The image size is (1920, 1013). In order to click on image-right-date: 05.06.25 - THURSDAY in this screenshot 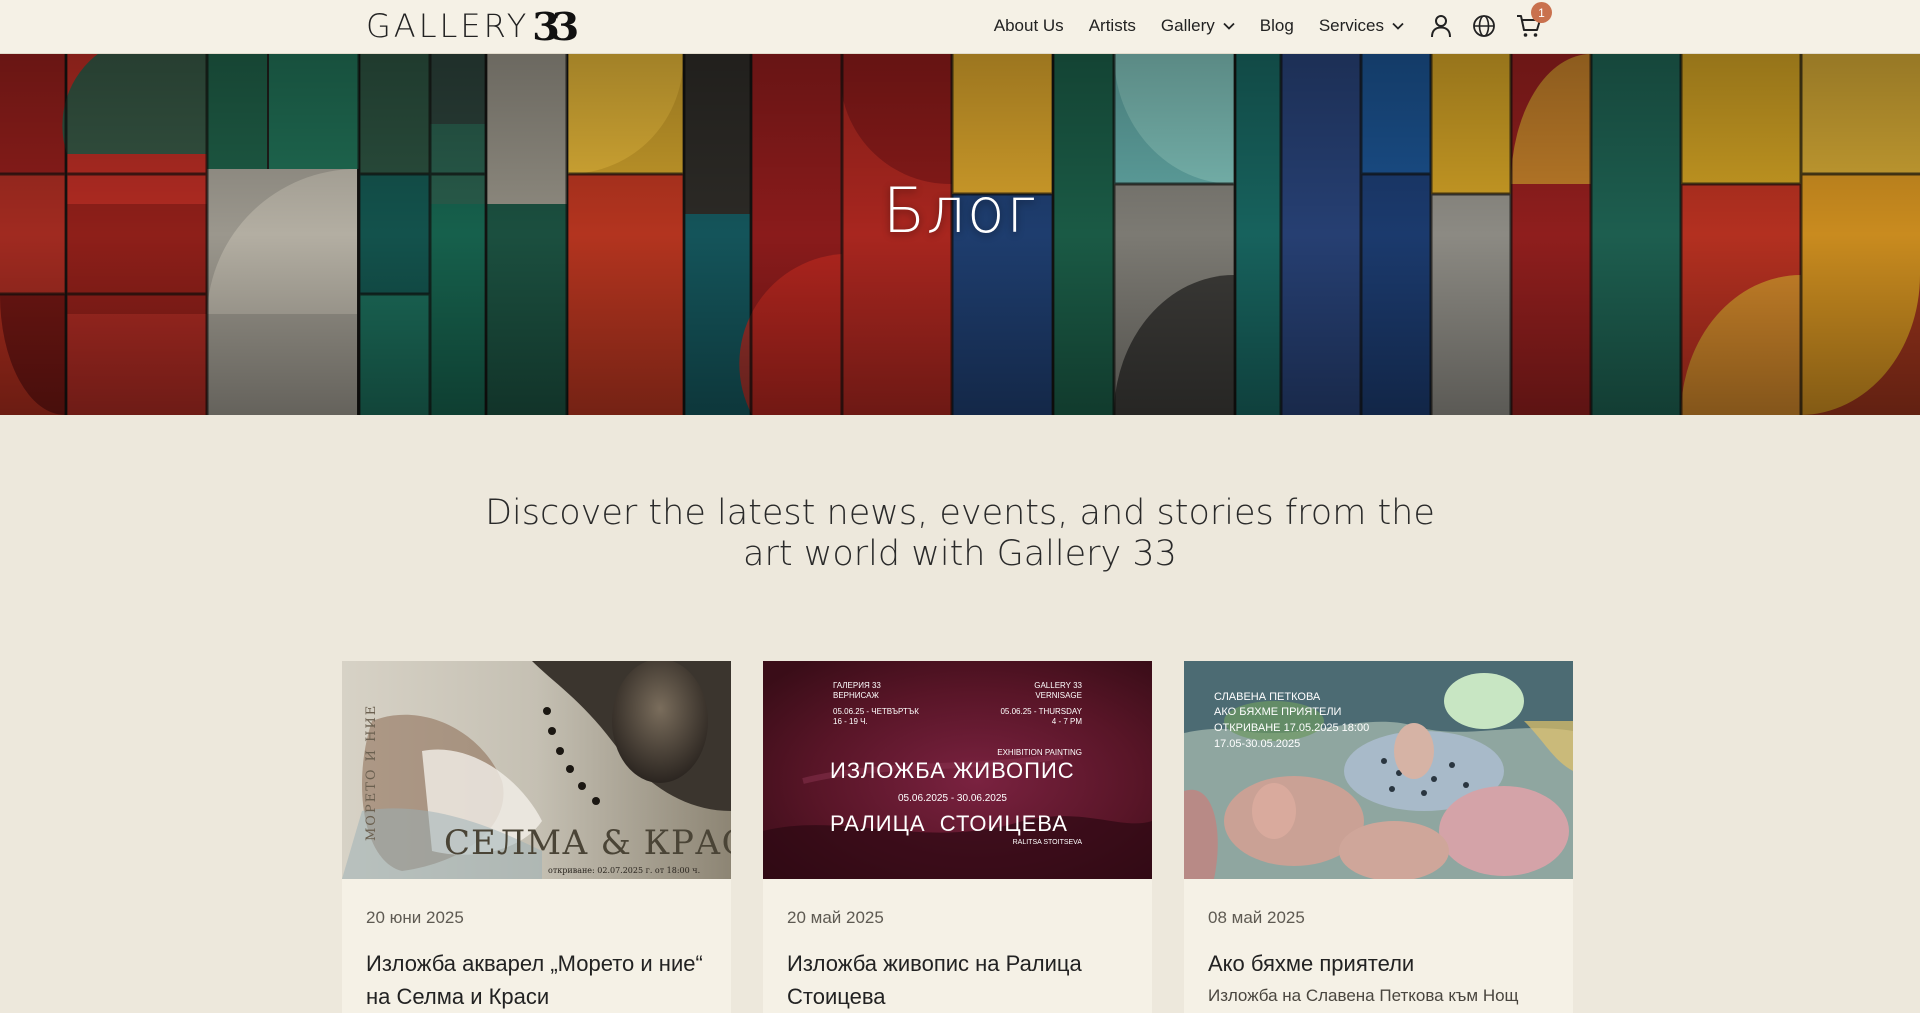, I will do `click(1041, 711)`.